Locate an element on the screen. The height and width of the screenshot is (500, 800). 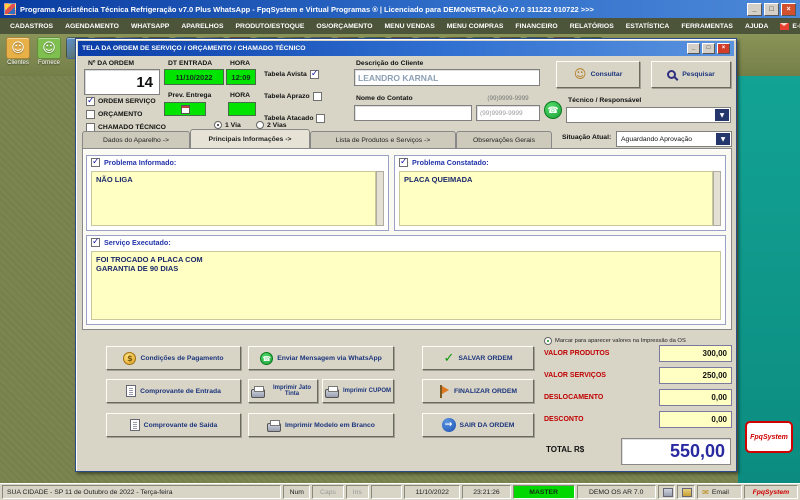
toolbar-item-fornecedores: Fornece is located at coordinates (49, 51).